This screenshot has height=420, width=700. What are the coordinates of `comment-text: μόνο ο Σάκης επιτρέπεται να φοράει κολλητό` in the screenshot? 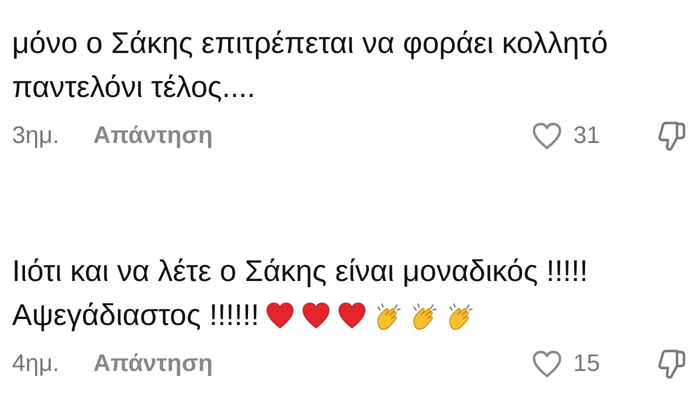 It's located at (310, 44).